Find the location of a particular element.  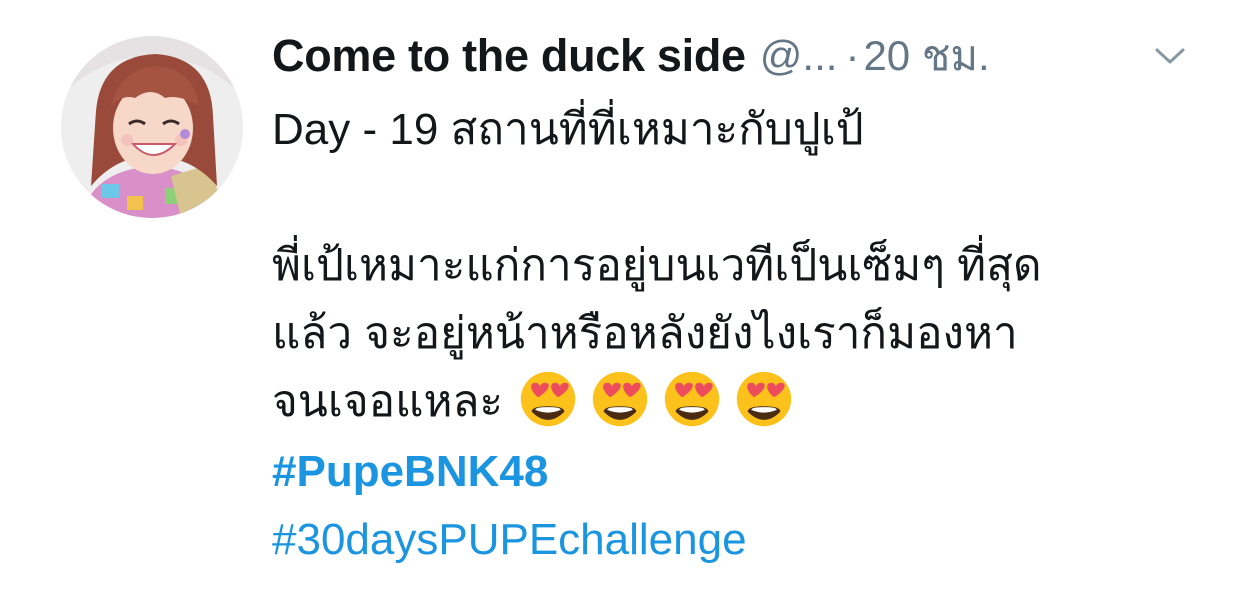

display-name: Come to the duck side is located at coordinates (509, 56).